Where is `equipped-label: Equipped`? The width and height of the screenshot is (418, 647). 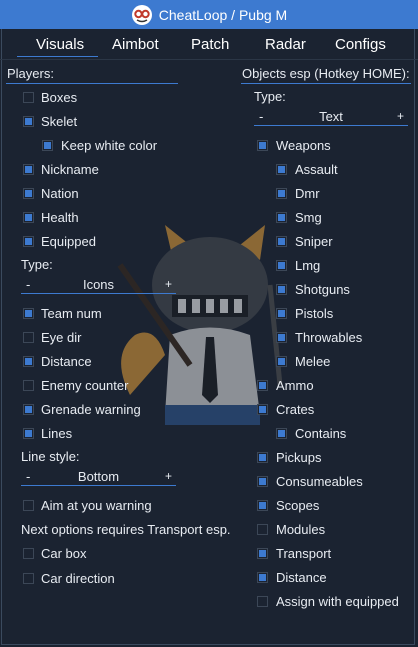
equipped-label: Equipped is located at coordinates (68, 241).